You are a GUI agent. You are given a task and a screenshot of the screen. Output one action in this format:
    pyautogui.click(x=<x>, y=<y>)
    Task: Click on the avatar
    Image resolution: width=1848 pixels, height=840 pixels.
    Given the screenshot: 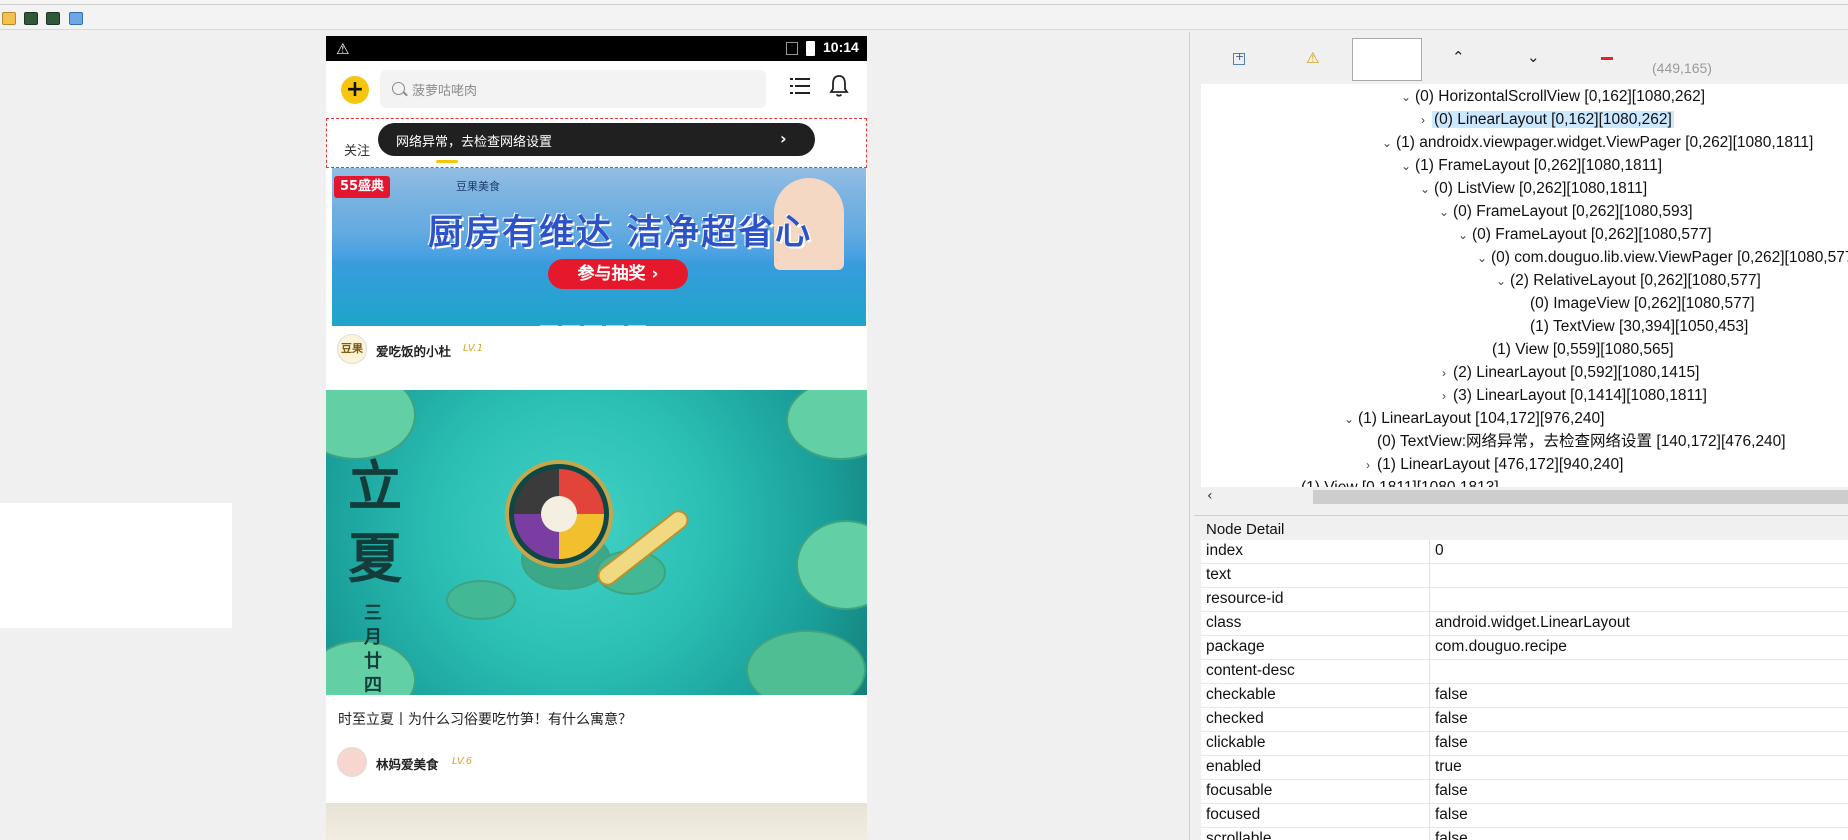 What is the action you would take?
    pyautogui.click(x=352, y=762)
    